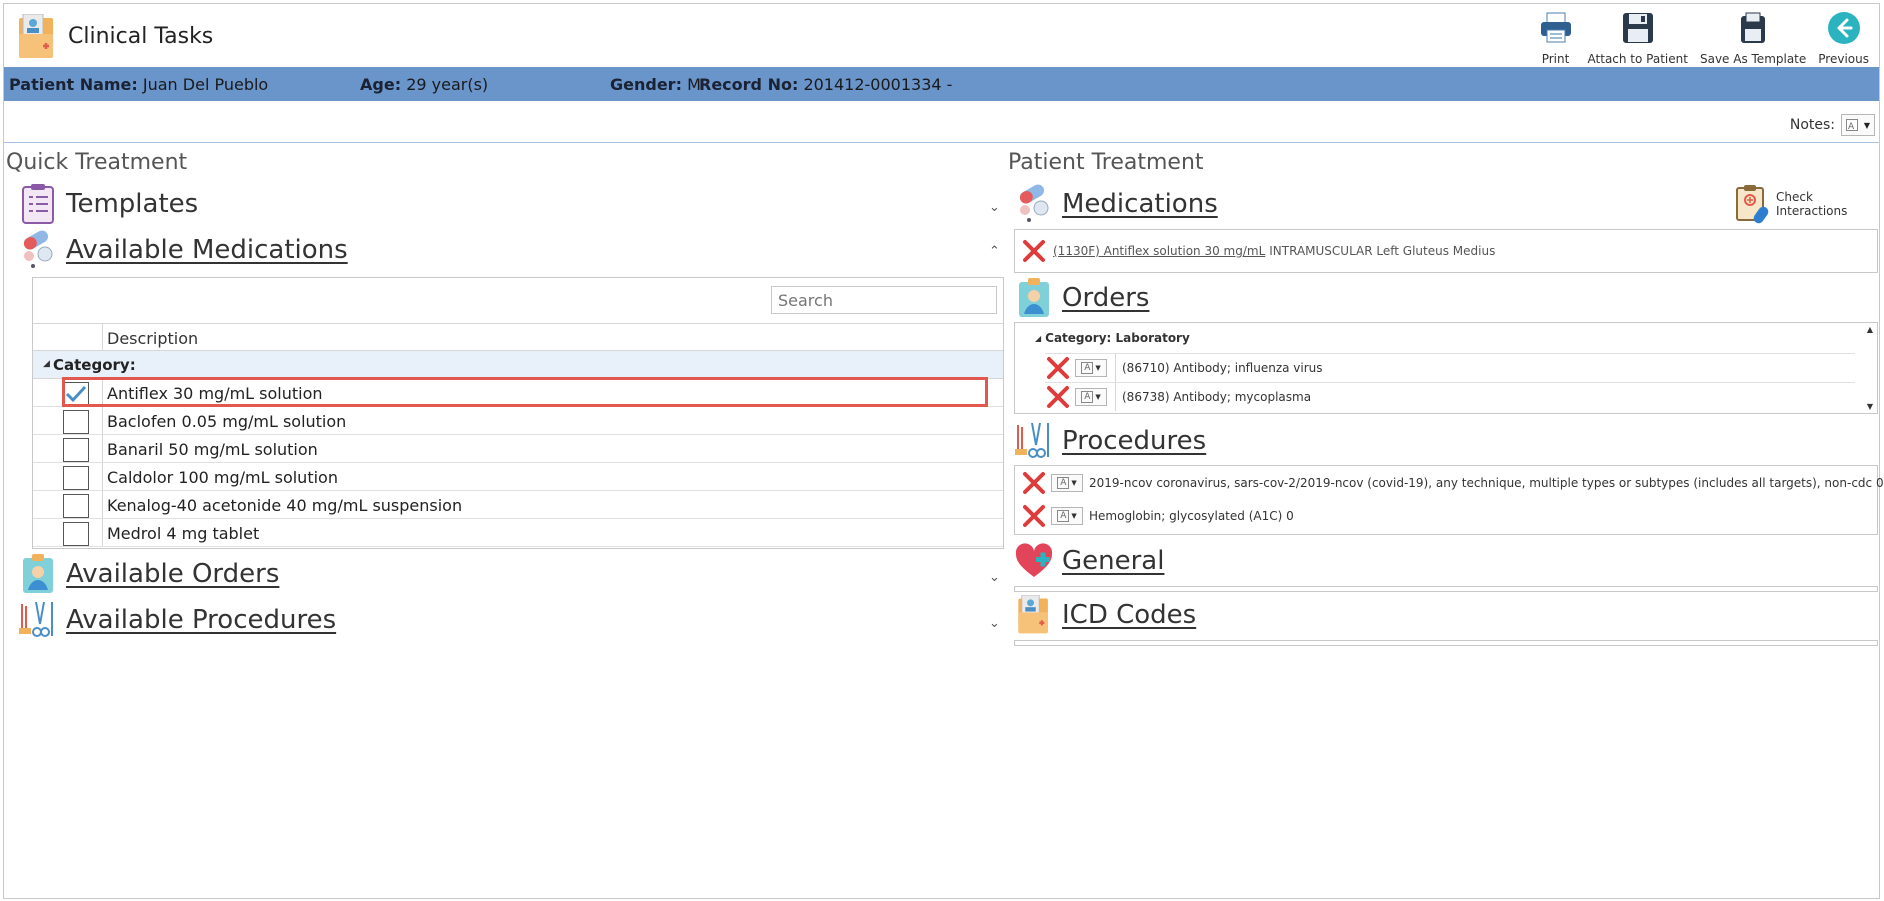 This screenshot has width=1884, height=901. I want to click on orders-category-row: ◢ Category: Laboratory, so click(1112, 338).